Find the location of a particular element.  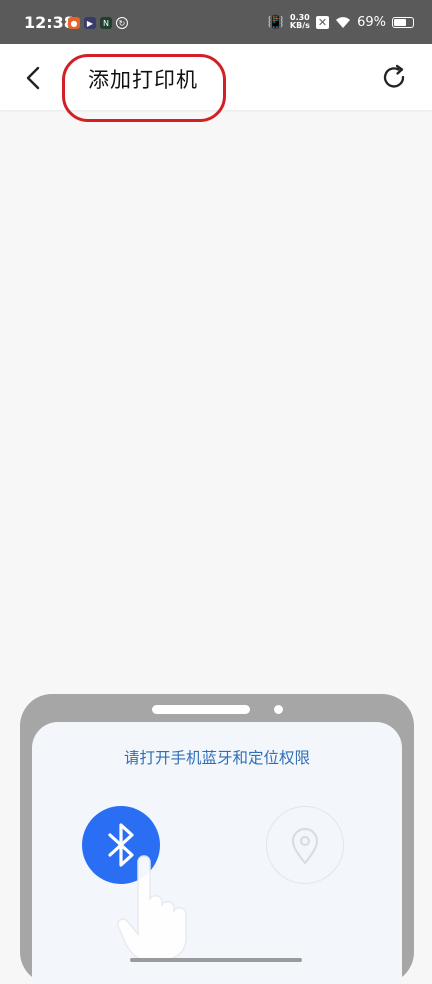

sync-app-icon: ↻ is located at coordinates (122, 23).